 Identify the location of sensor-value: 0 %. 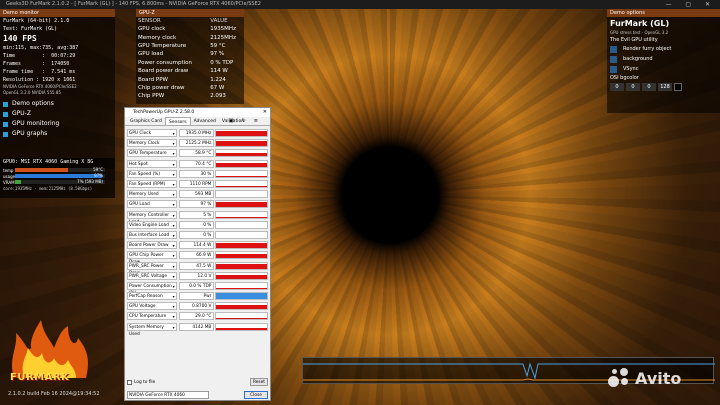
(196, 234).